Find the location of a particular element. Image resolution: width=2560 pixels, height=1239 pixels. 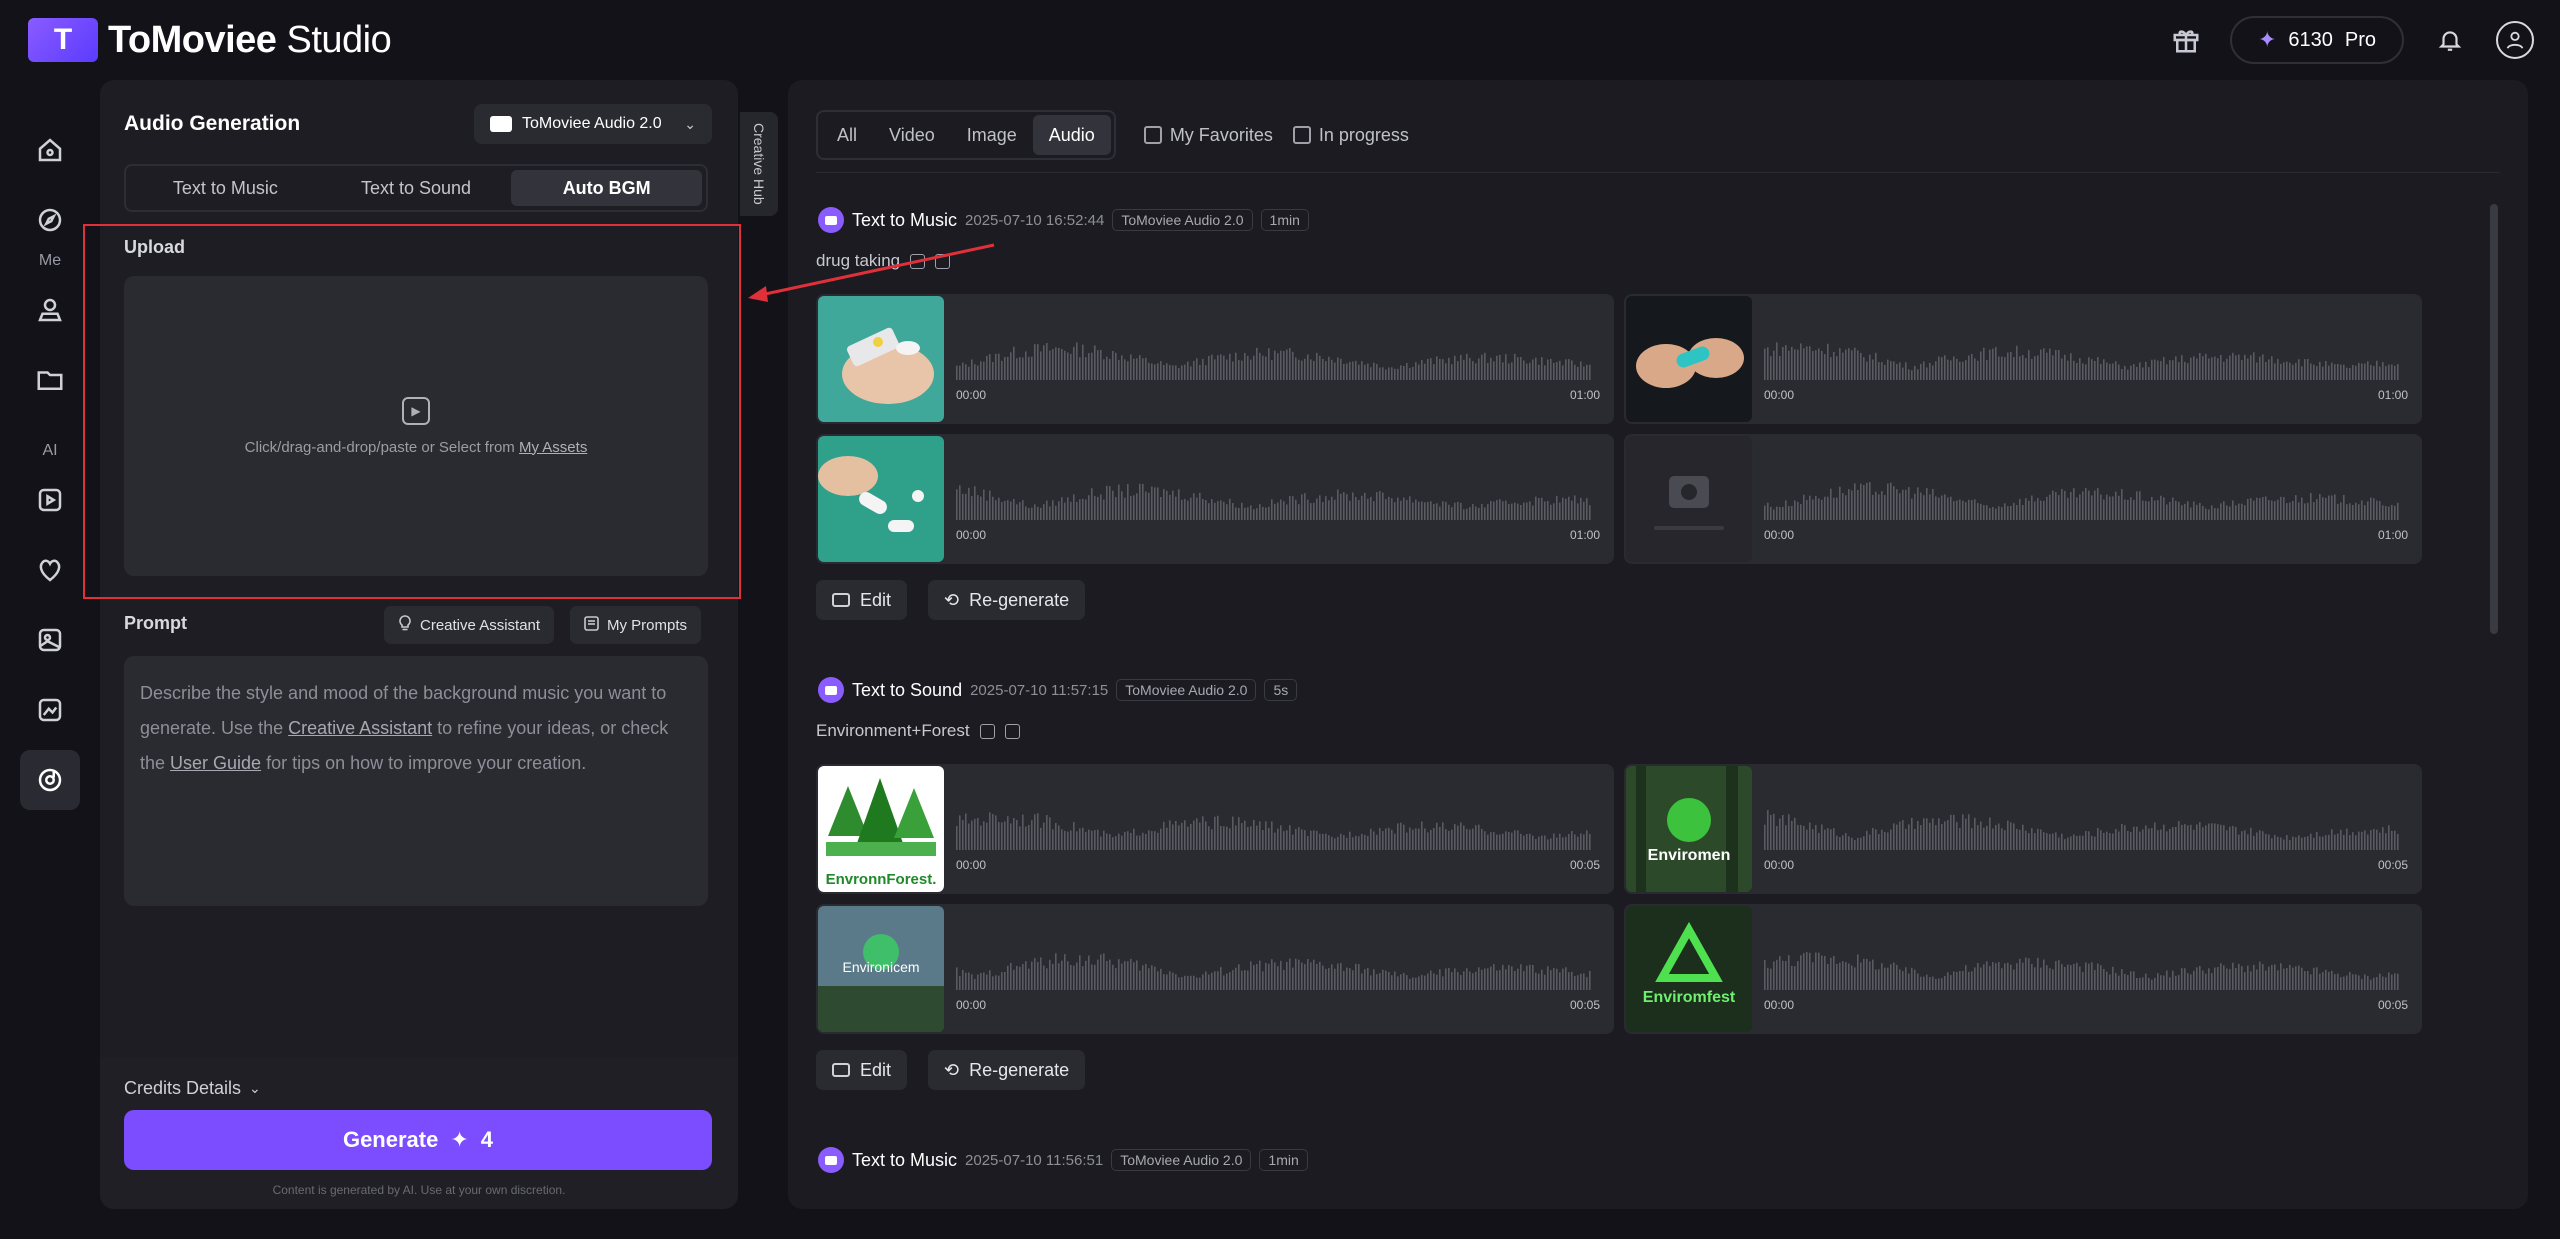

thumbnail-forest-triangle: Enviromfest is located at coordinates (1689, 969).